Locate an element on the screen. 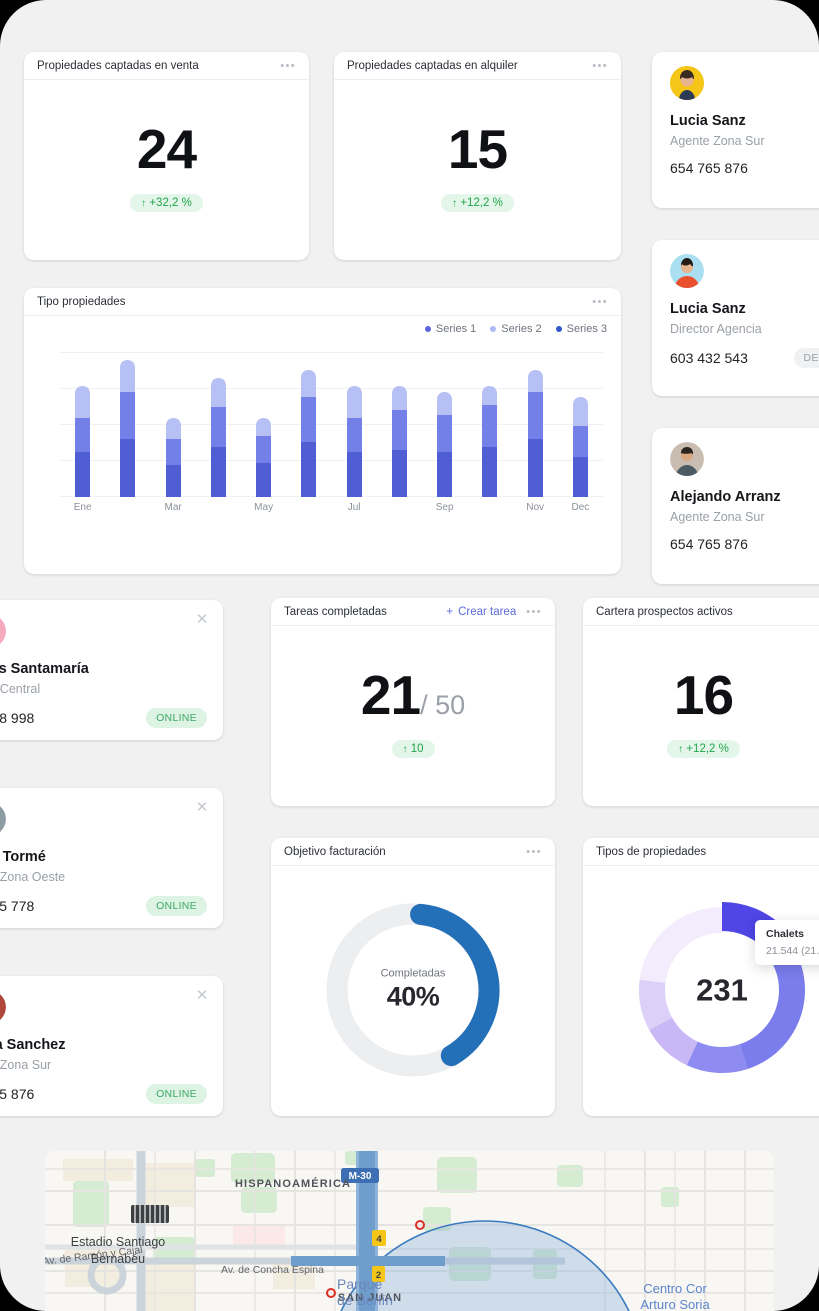  contact-phone: 4 765 876 is located at coordinates (17, 1094).